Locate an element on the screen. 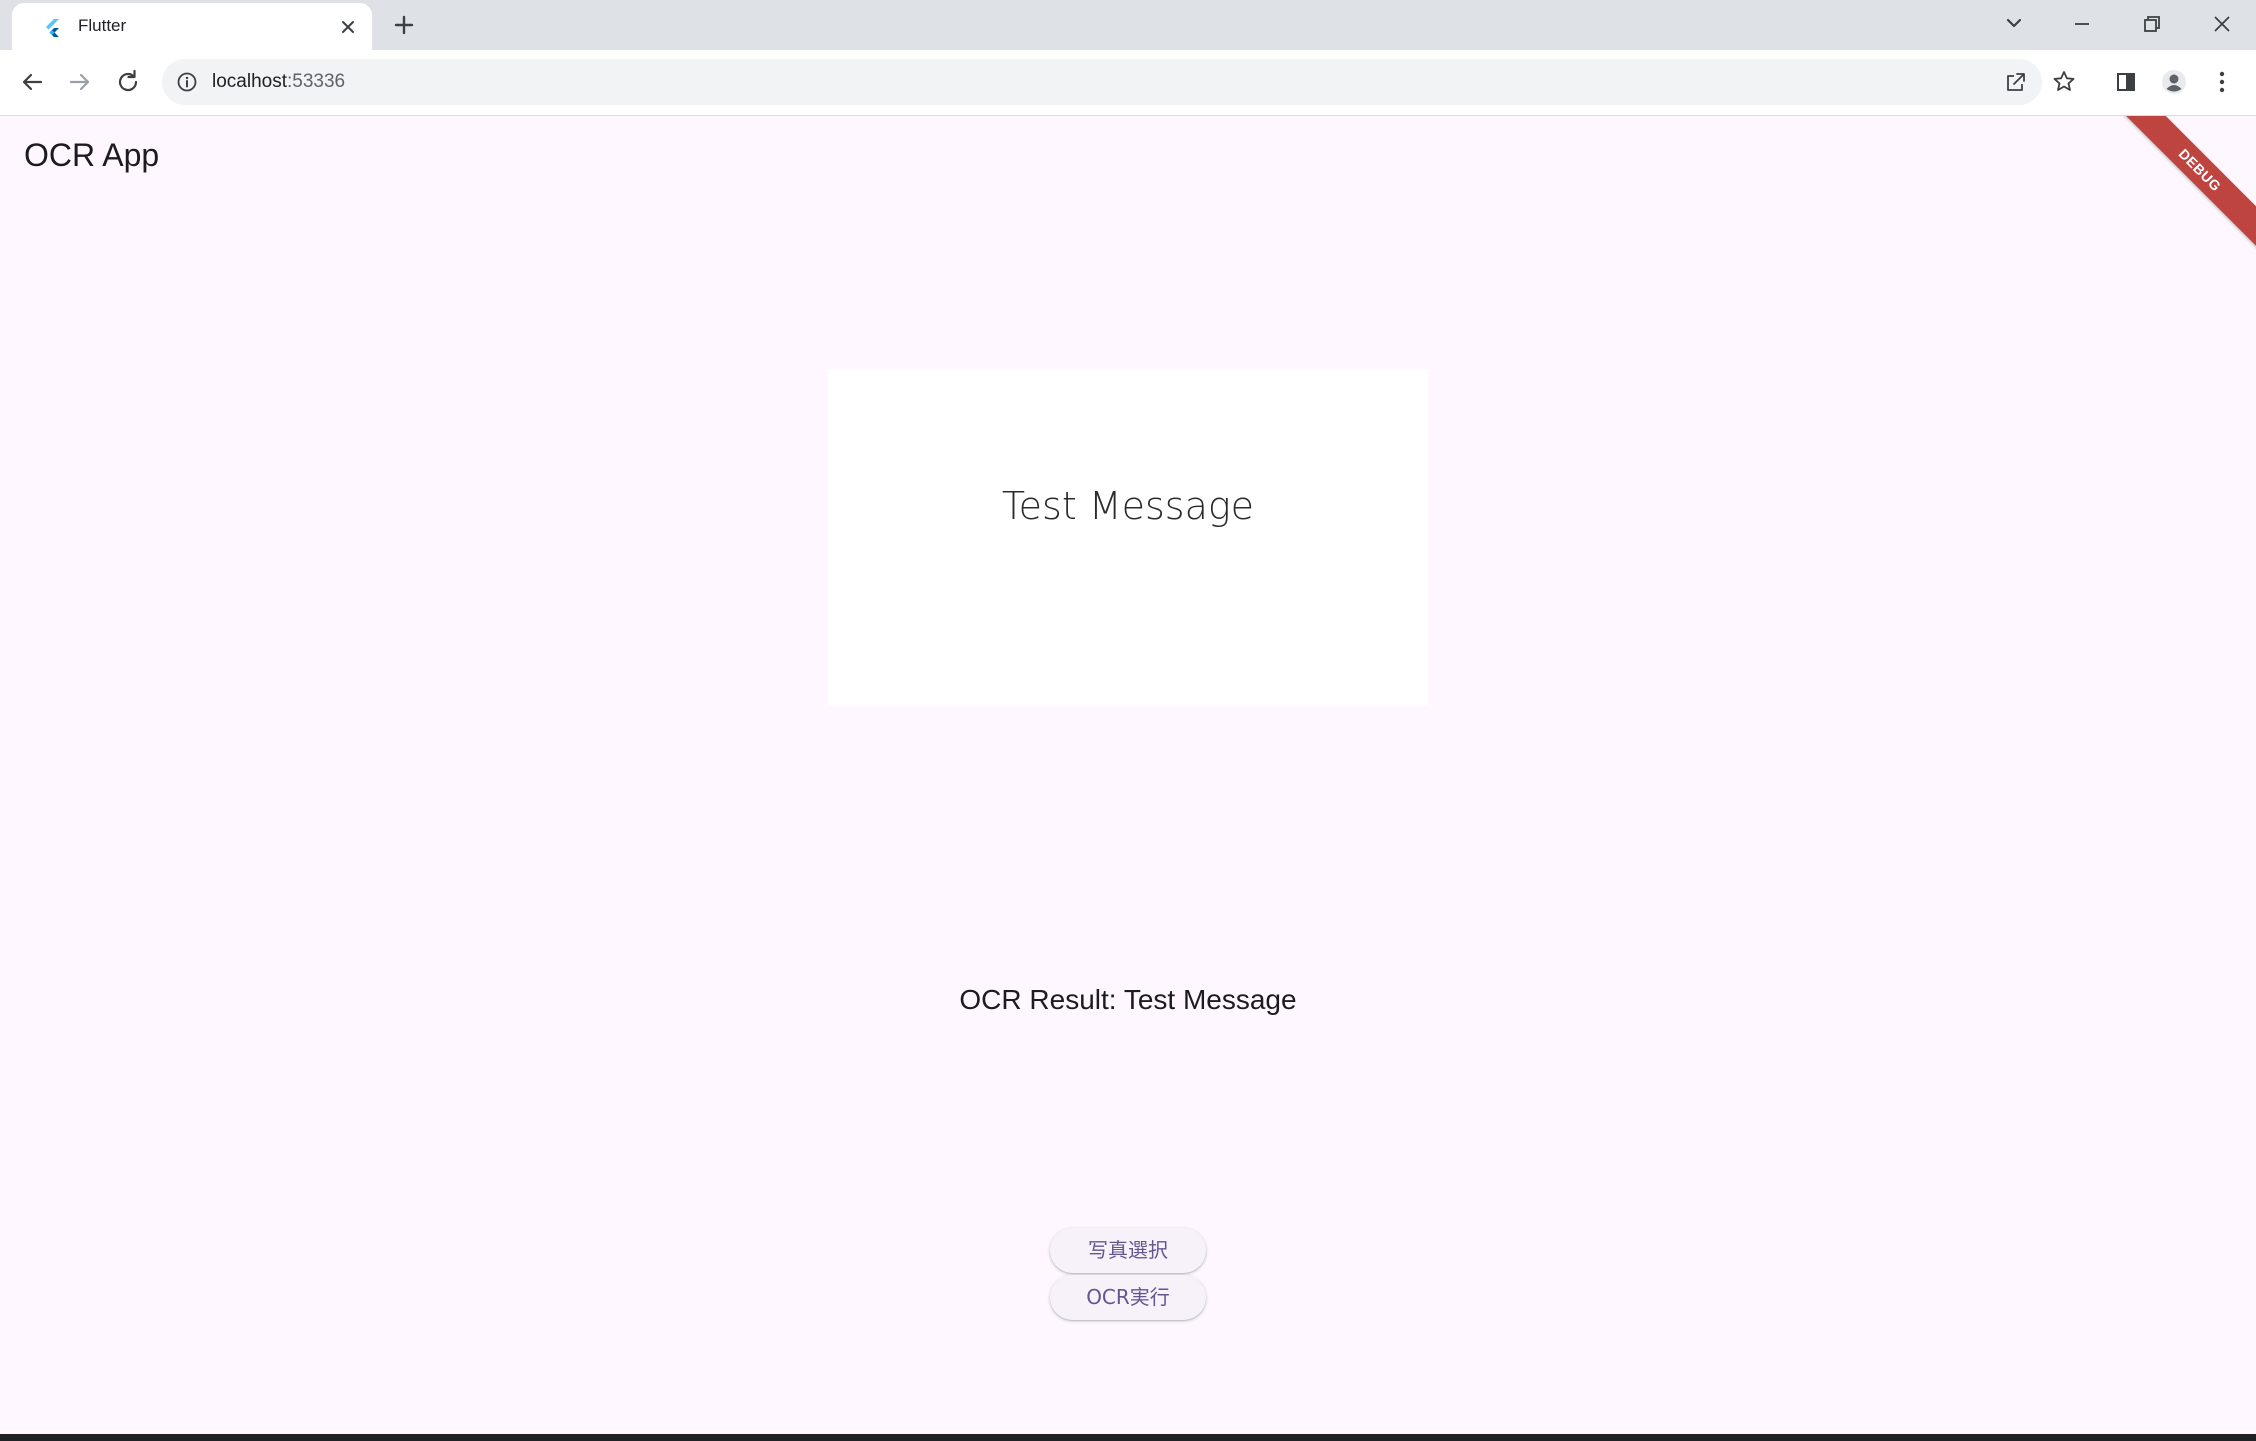  restore-icon is located at coordinates (2152, 24).